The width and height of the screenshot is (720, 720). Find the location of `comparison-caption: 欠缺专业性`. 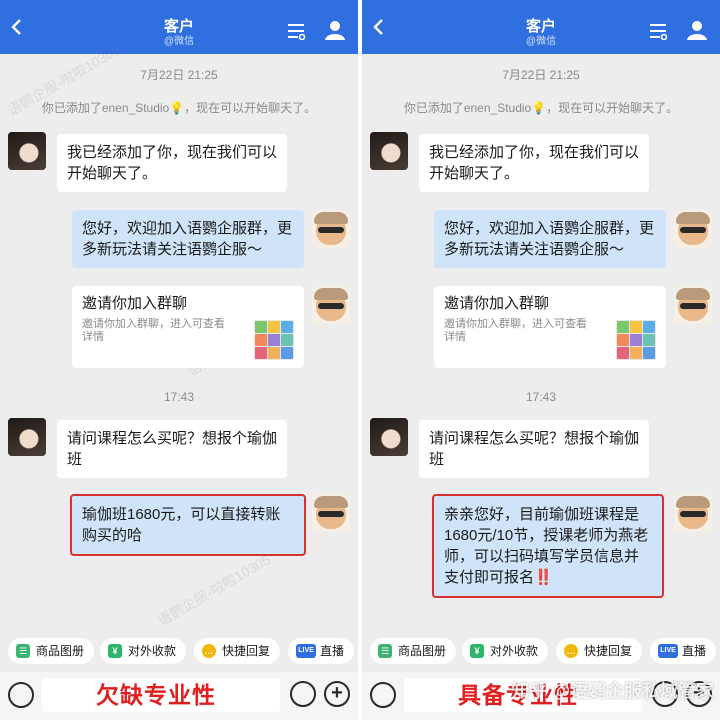

comparison-caption: 欠缺专业性 is located at coordinates (156, 695).